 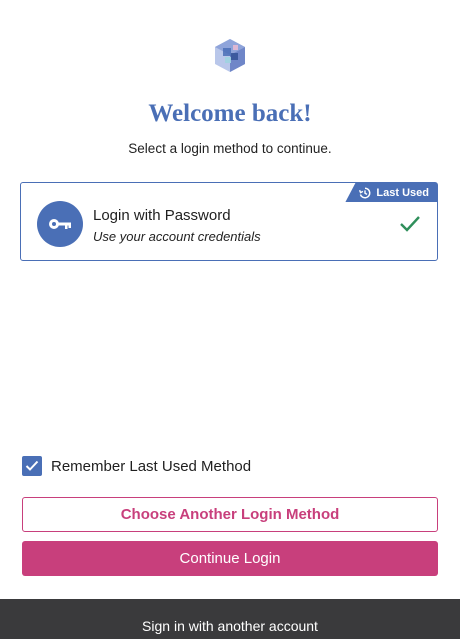 What do you see at coordinates (230, 514) in the screenshot?
I see `choose-another-method-button: Choose Another Login Method` at bounding box center [230, 514].